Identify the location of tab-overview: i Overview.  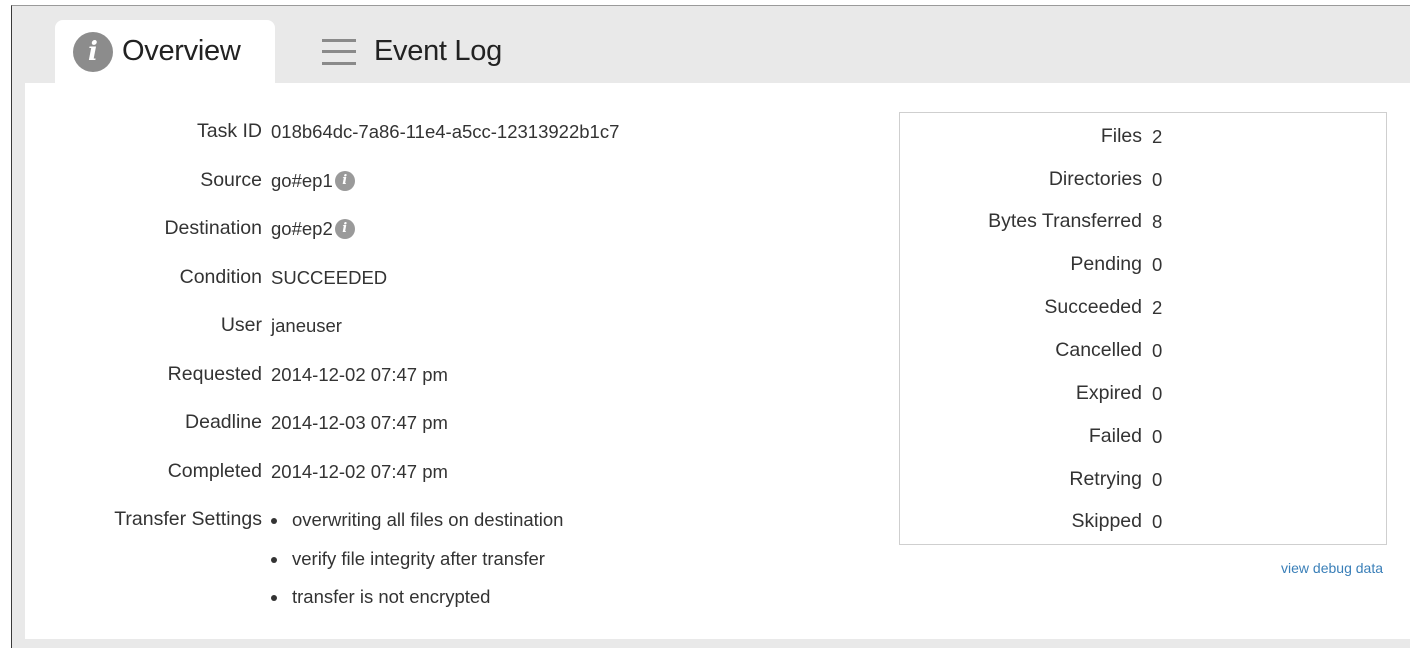
(165, 51).